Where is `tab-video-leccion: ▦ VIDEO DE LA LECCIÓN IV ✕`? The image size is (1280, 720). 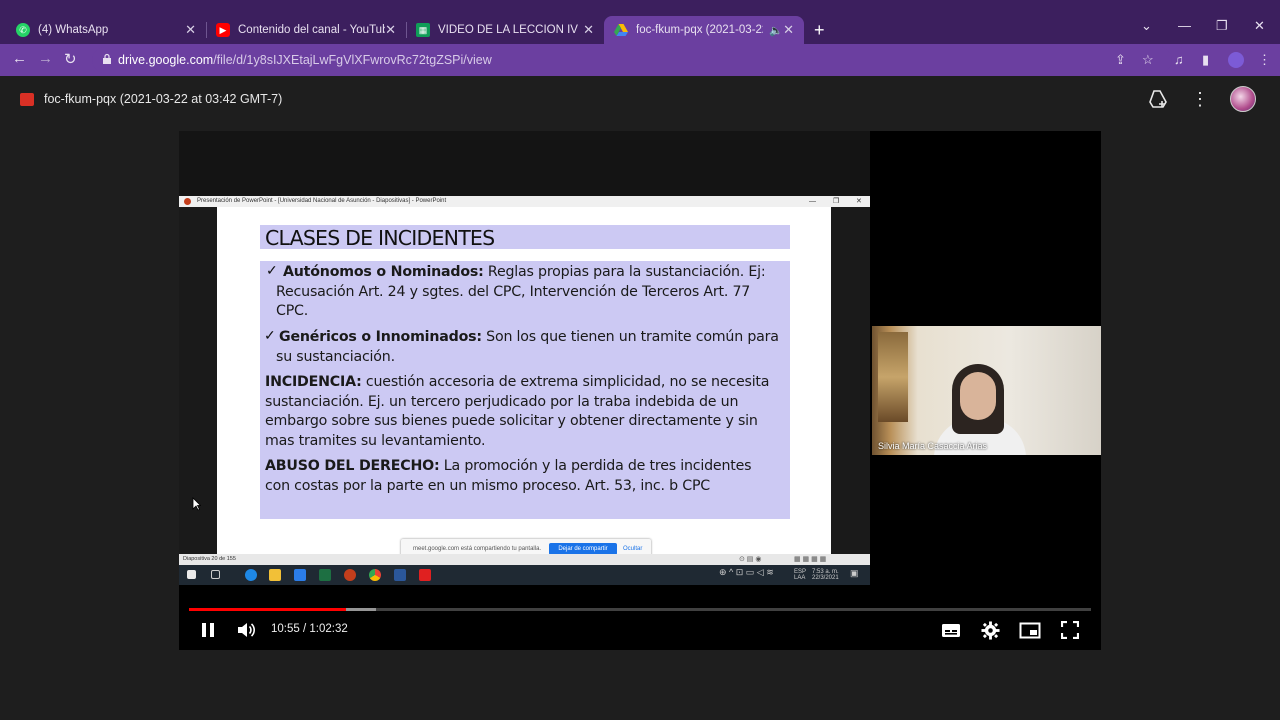 tab-video-leccion: ▦ VIDEO DE LA LECCIÓN IV ✕ is located at coordinates (505, 30).